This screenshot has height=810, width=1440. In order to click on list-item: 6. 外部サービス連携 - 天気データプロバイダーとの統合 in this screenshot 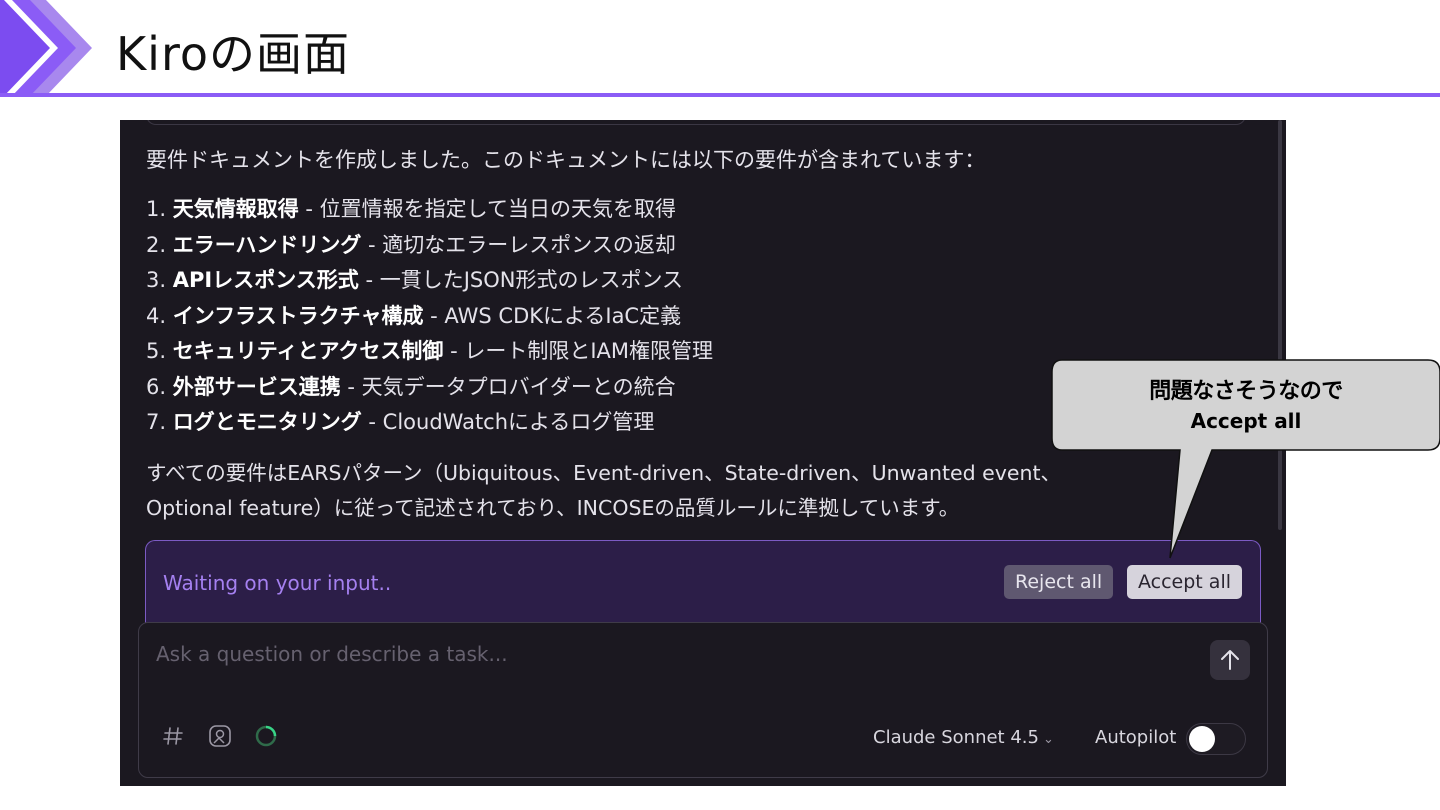, I will do `click(411, 386)`.